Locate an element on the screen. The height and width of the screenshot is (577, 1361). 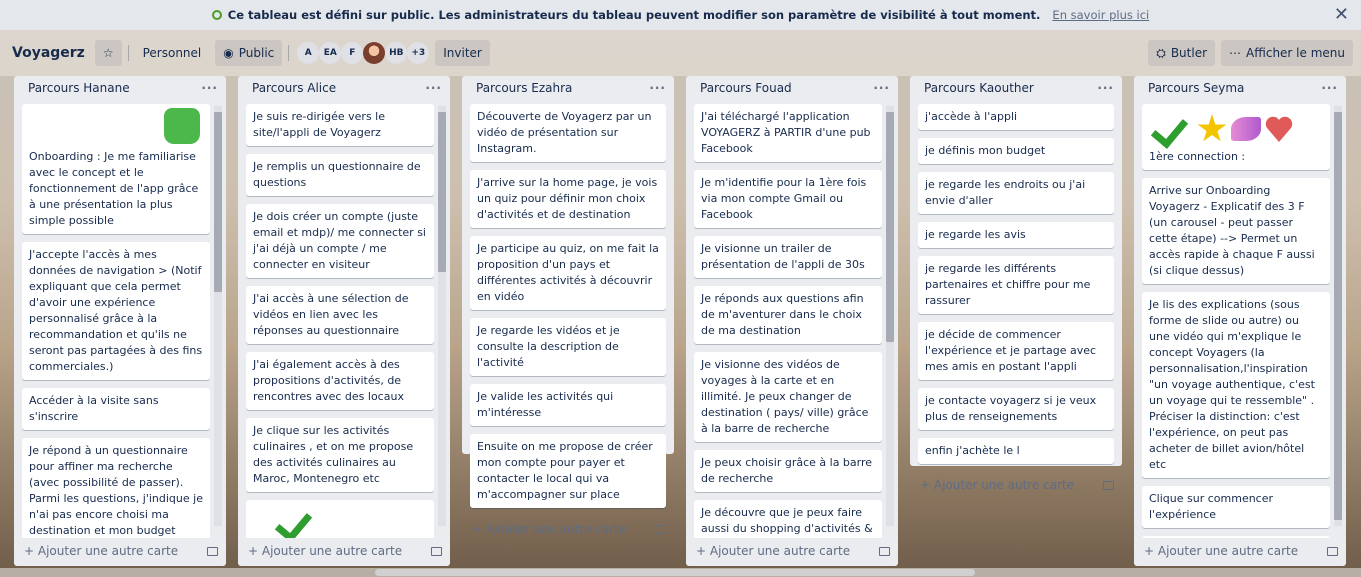
card: Accéder à la visite sans s'inscrire is located at coordinates (116, 409).